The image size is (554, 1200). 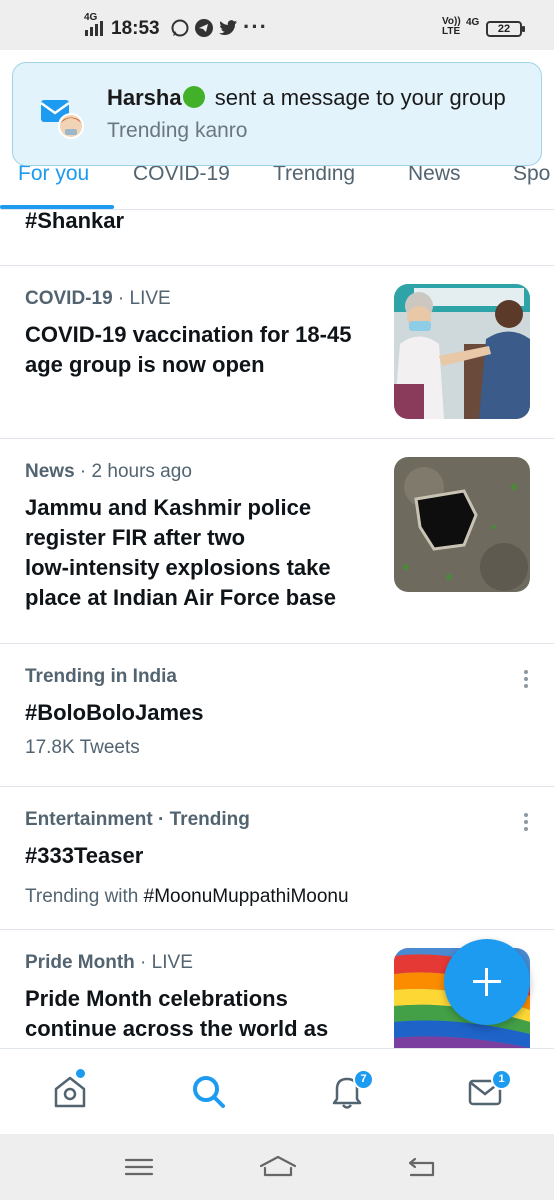 I want to click on network-type: 4G, so click(x=91, y=17).